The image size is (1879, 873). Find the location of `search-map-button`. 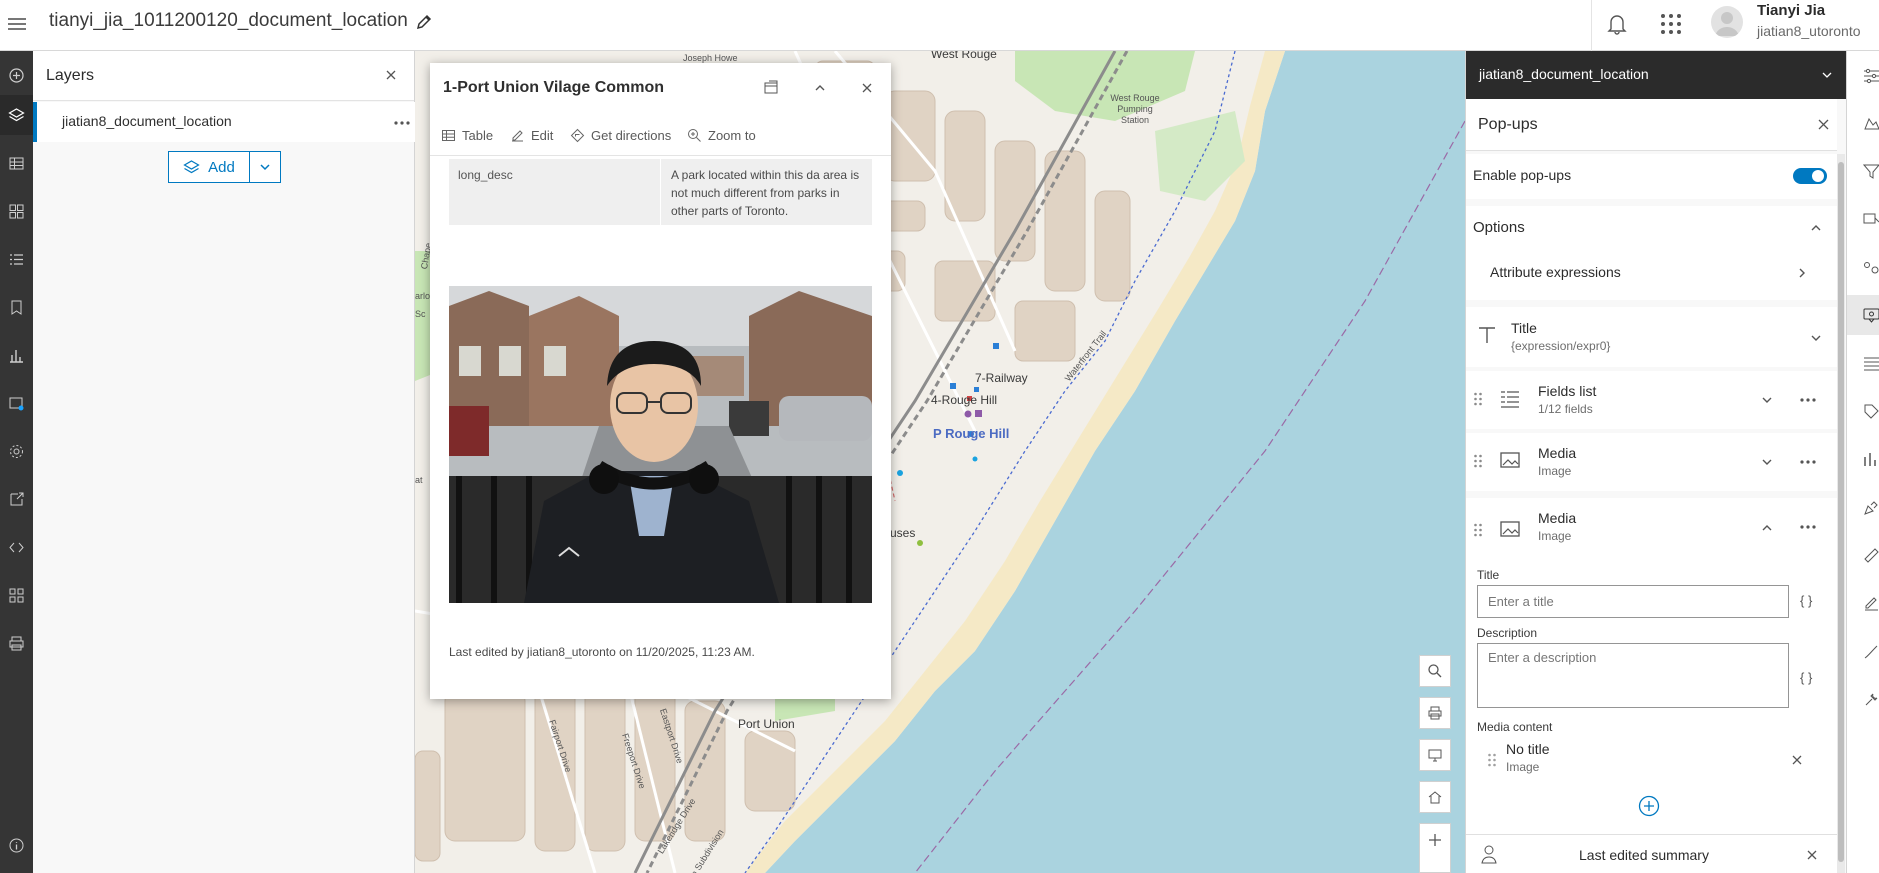

search-map-button is located at coordinates (1435, 671).